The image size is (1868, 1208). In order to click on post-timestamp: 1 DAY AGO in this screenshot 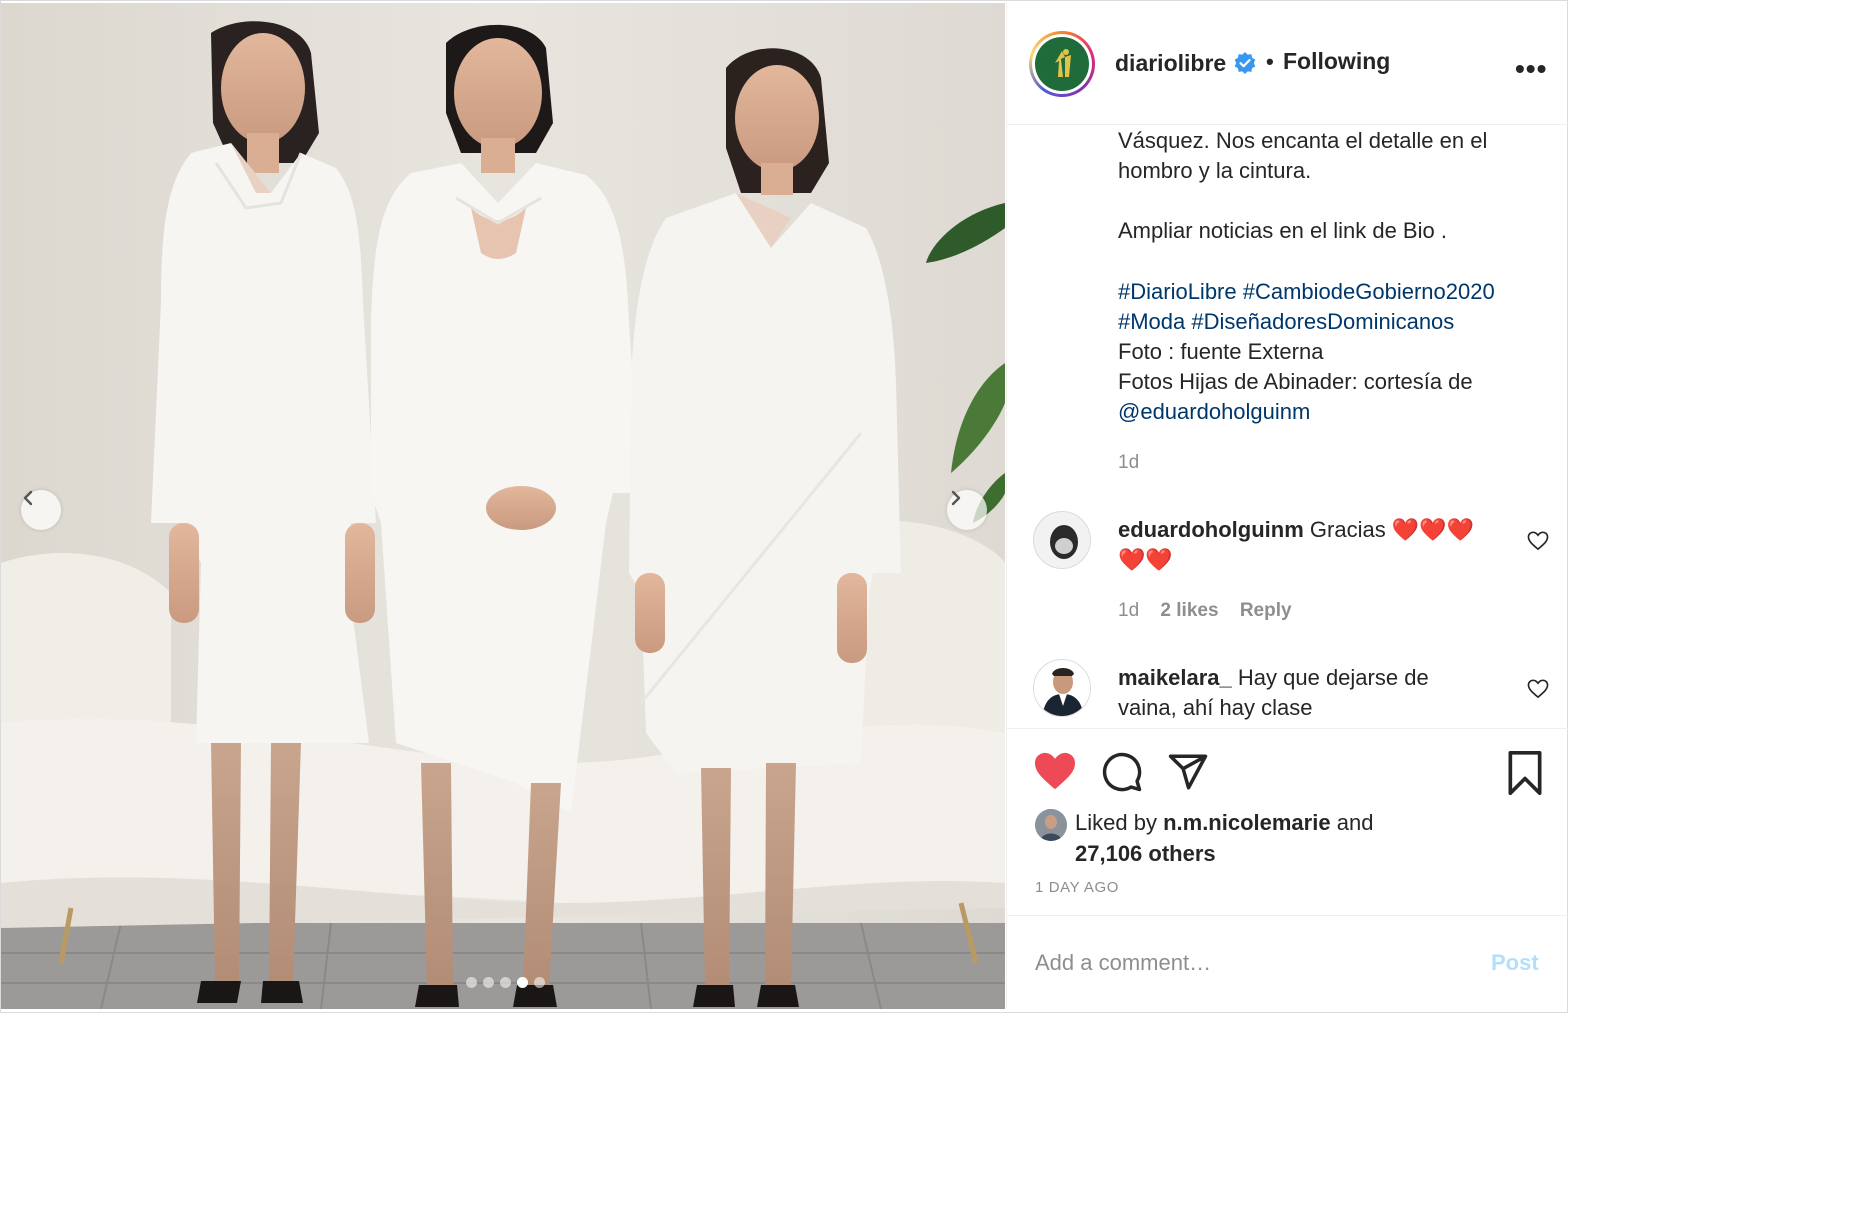, I will do `click(1077, 887)`.